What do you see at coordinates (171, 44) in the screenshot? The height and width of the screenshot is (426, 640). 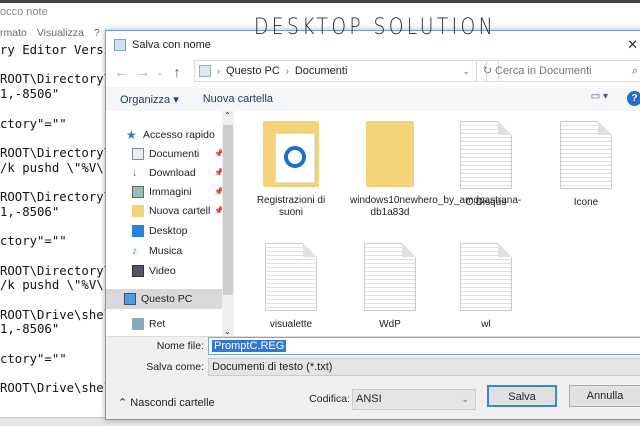 I see `dialog-title: Salva con nome` at bounding box center [171, 44].